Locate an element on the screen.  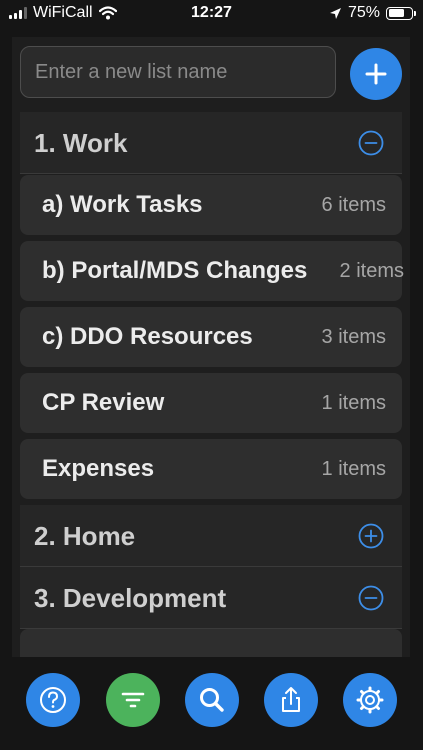
list-item-count: 3 items is located at coordinates (353, 337).